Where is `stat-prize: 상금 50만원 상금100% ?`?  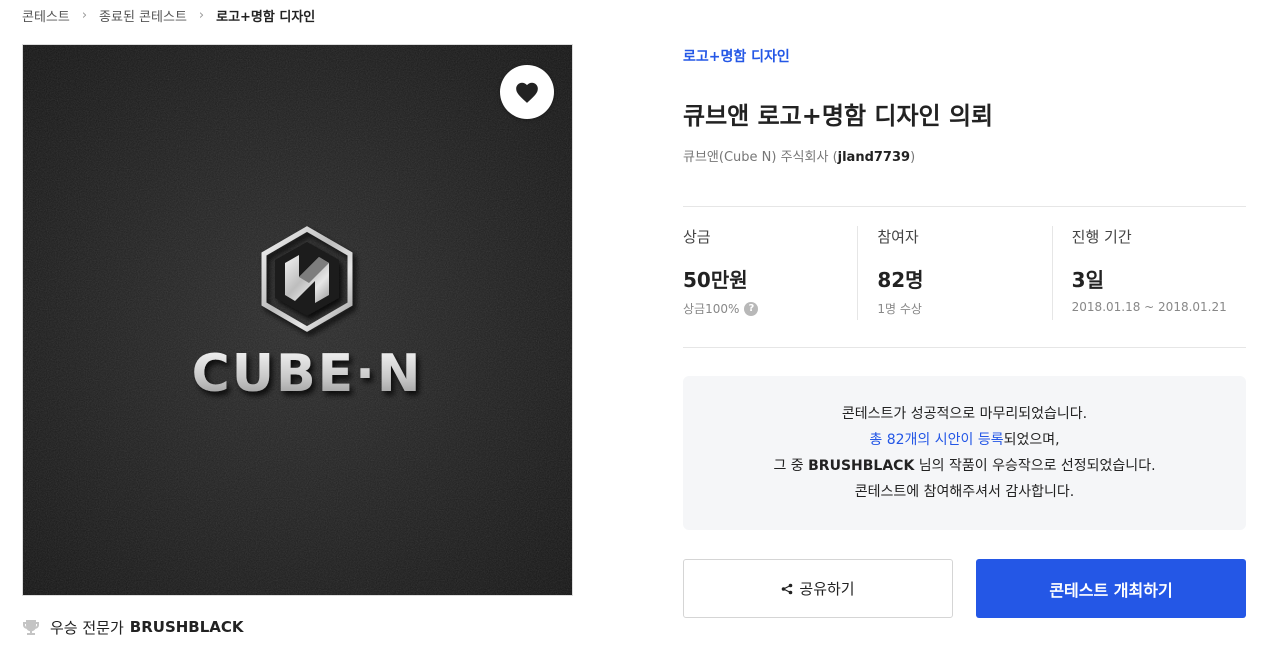 stat-prize: 상금 50만원 상금100% ? is located at coordinates (770, 273).